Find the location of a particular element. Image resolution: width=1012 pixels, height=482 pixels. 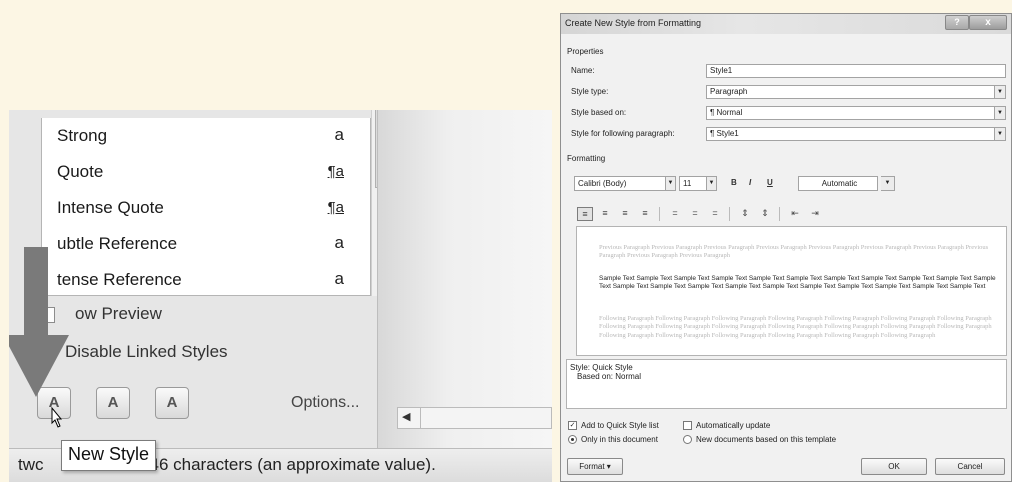

add-to-quick-style-checkbox: ✓ is located at coordinates (572, 425).